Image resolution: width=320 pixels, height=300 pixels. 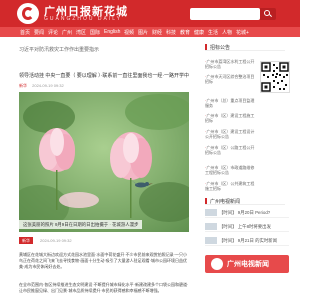 I want to click on logo-mark-icon, so click(x=28, y=13).